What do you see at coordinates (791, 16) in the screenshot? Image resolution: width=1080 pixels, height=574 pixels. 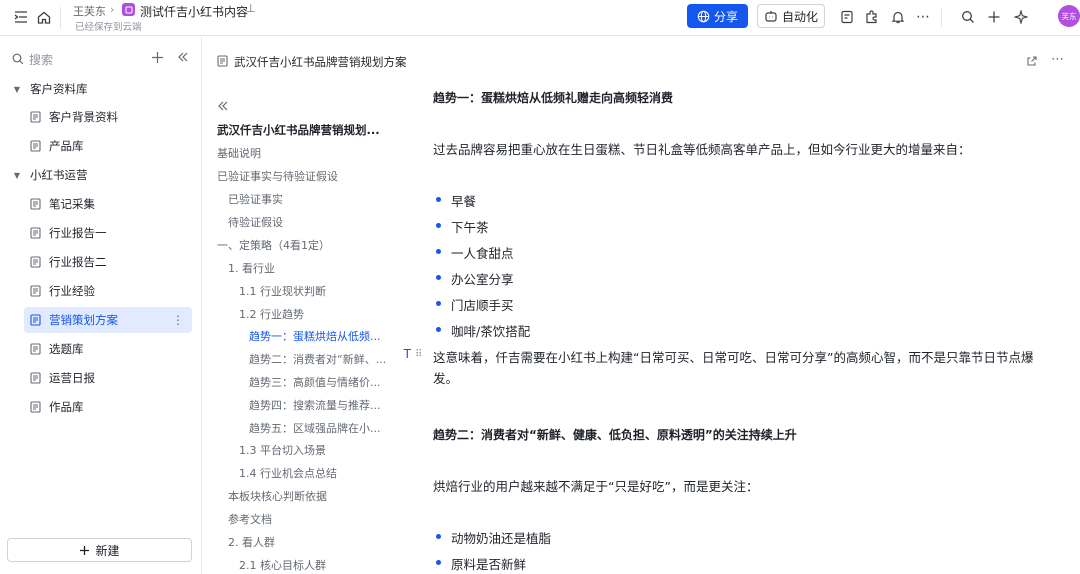 I see `automation-button: 自动化` at bounding box center [791, 16].